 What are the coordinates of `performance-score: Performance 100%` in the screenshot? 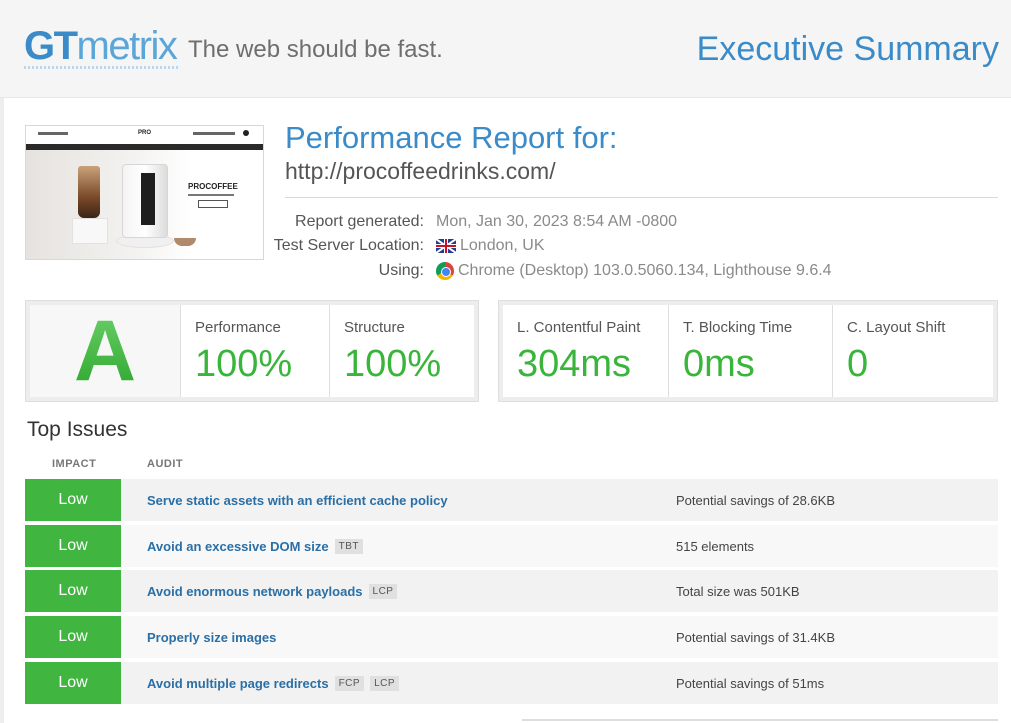 It's located at (254, 351).